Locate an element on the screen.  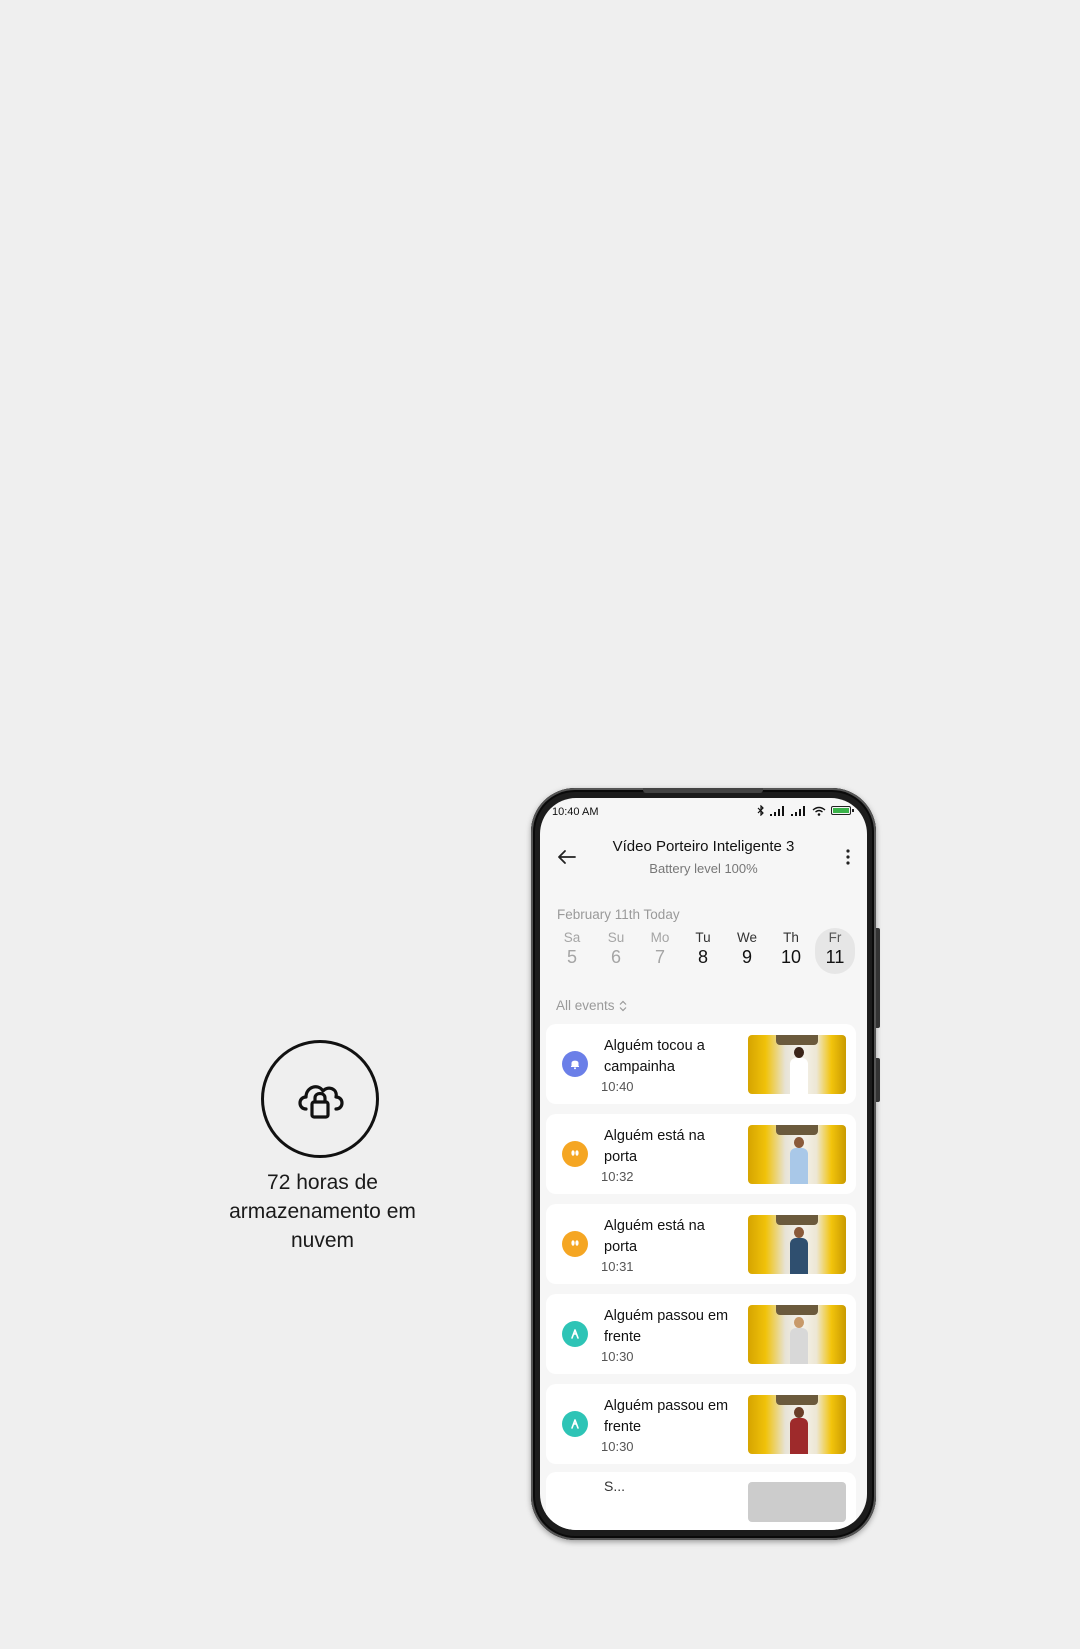
day-selector: Sa 5 Su 6 Mo 7 Tu 8 We 9 Th 10 Fr 11 is located at coordinates (705, 953).